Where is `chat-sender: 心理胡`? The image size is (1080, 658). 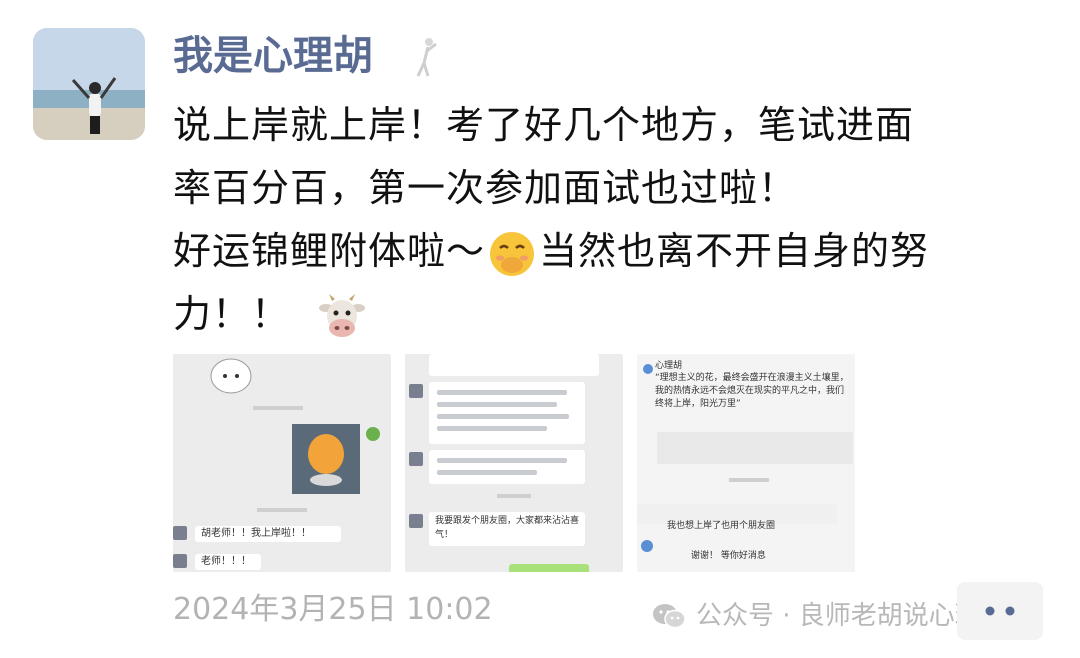
chat-sender: 心理胡 is located at coordinates (669, 366).